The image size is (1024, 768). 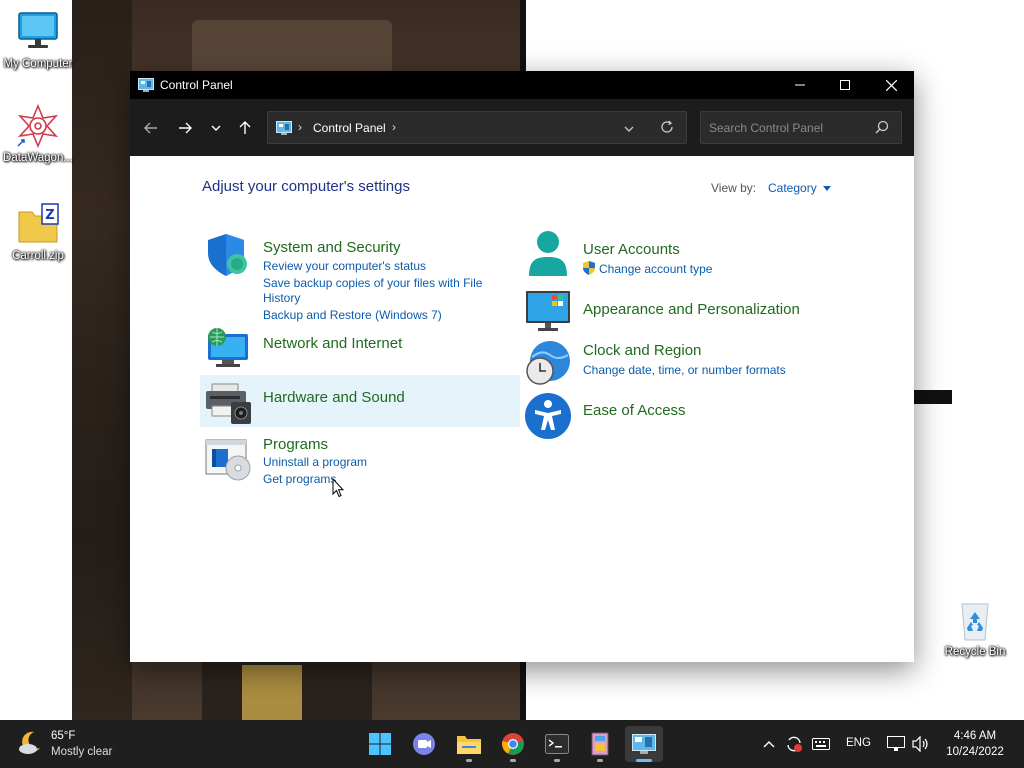 What do you see at coordinates (655, 269) in the screenshot?
I see `change-account-type-link: Change account type` at bounding box center [655, 269].